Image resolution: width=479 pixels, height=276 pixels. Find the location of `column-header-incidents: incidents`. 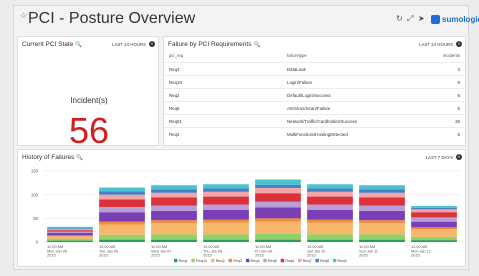

column-header-incidents: incidents is located at coordinates (451, 55).